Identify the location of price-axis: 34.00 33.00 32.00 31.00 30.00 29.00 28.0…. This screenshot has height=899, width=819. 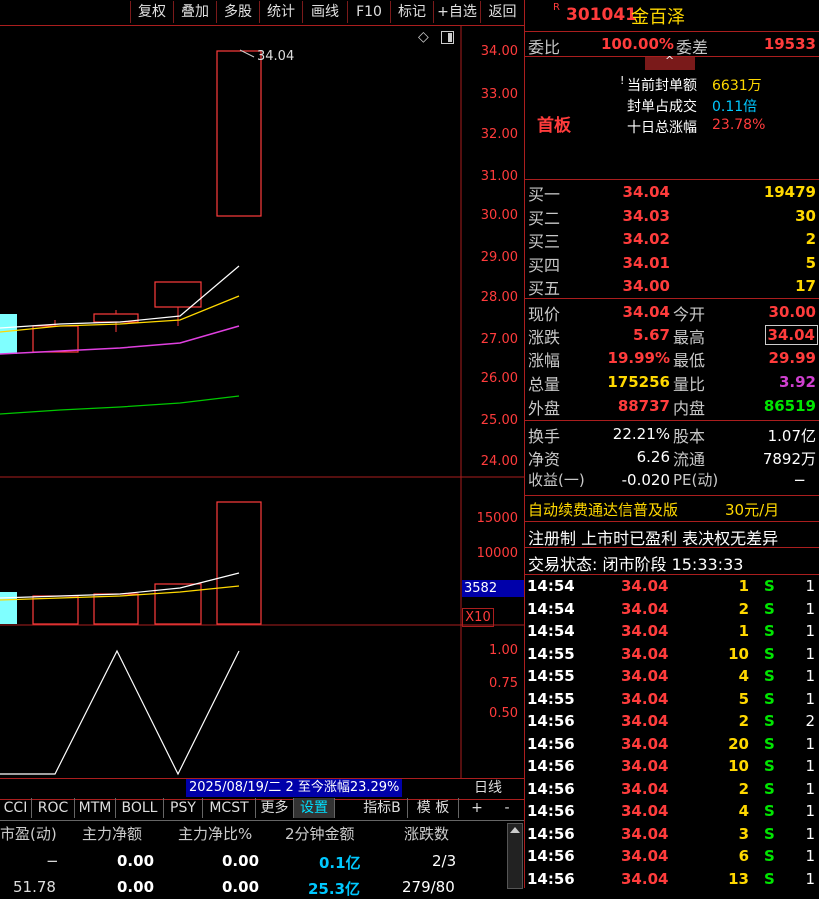
(493, 252).